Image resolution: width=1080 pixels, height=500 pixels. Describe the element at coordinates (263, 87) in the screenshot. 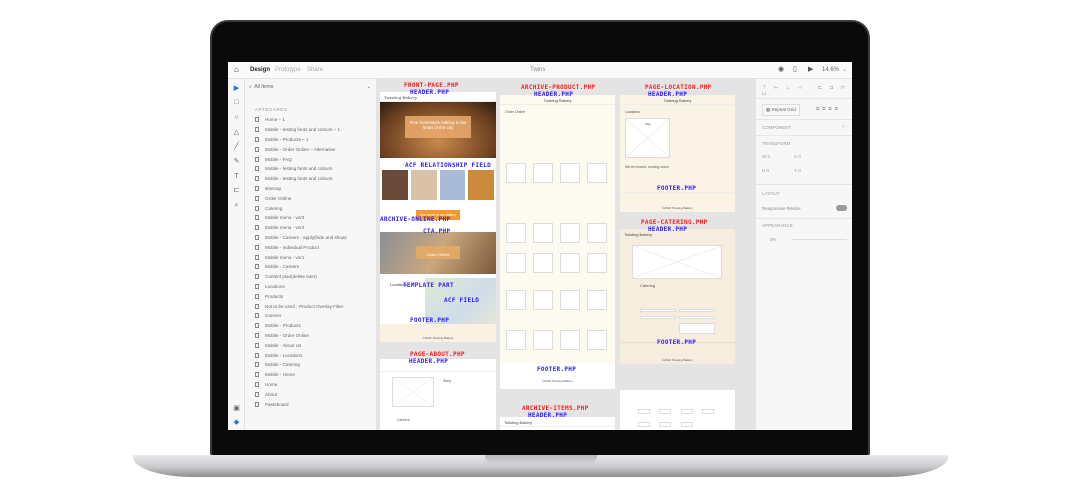

I see `search-input: All Items` at that location.